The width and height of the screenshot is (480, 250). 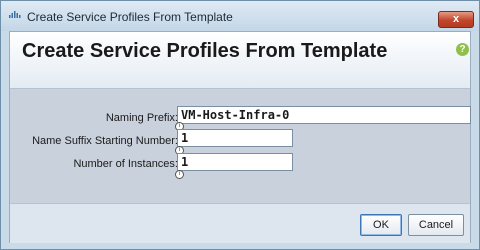 I want to click on window-title: Create Service Profiles From Template, so click(x=130, y=17).